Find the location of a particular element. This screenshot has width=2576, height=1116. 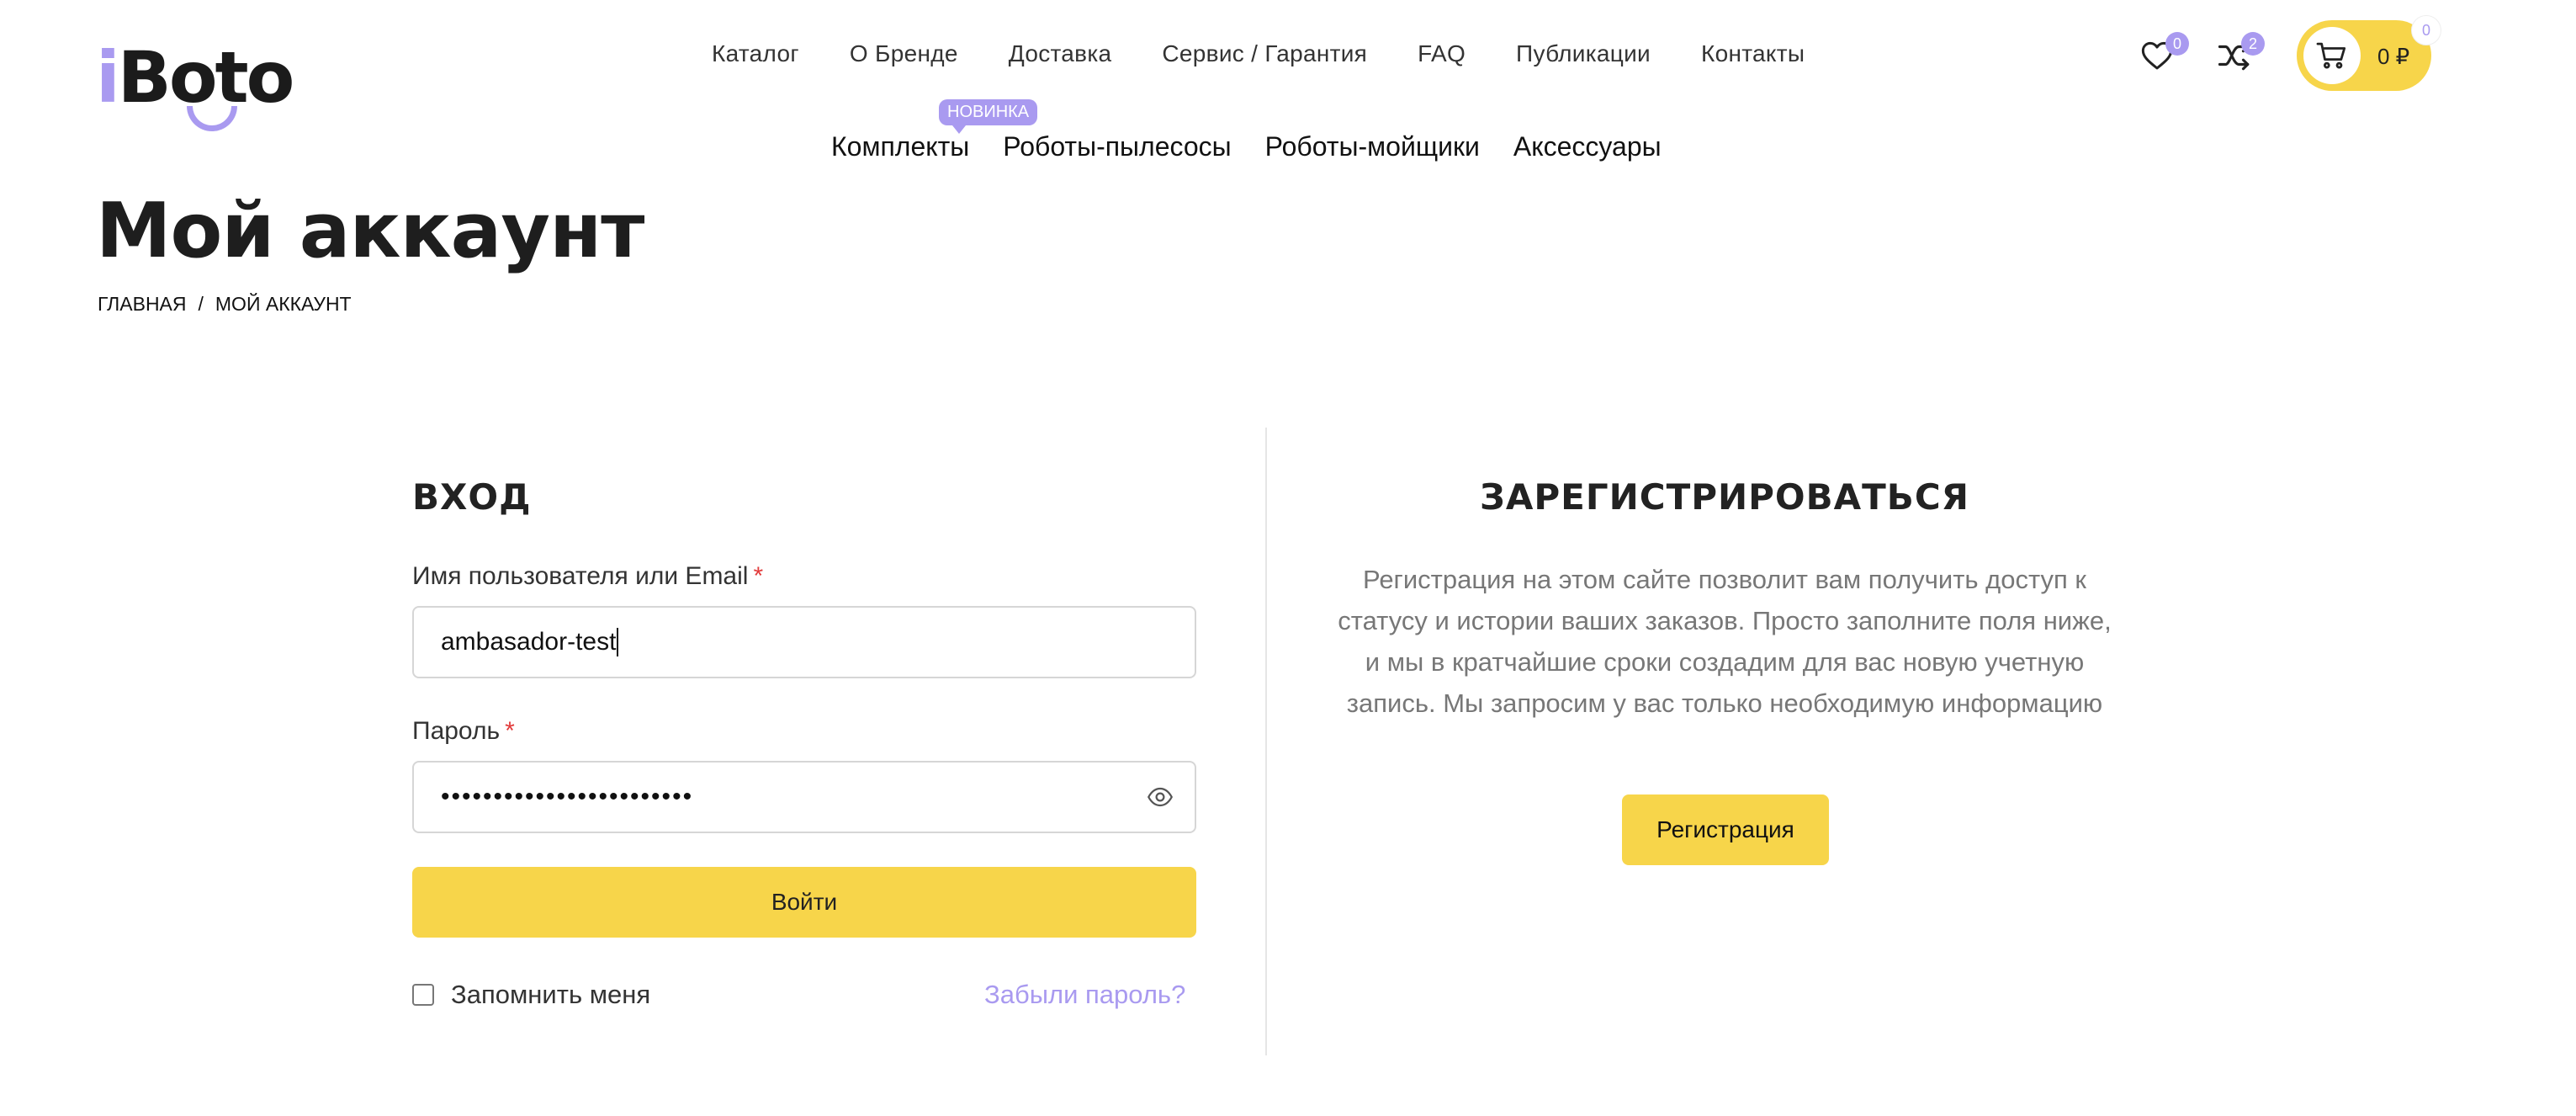

username-input-value: ambasador-test is located at coordinates (529, 642).